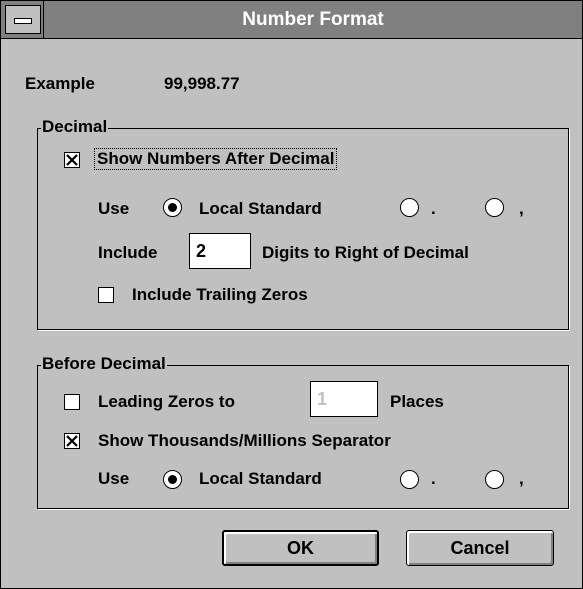  What do you see at coordinates (104, 364) in the screenshot?
I see `before-decimal-group-label: Before Decimal` at bounding box center [104, 364].